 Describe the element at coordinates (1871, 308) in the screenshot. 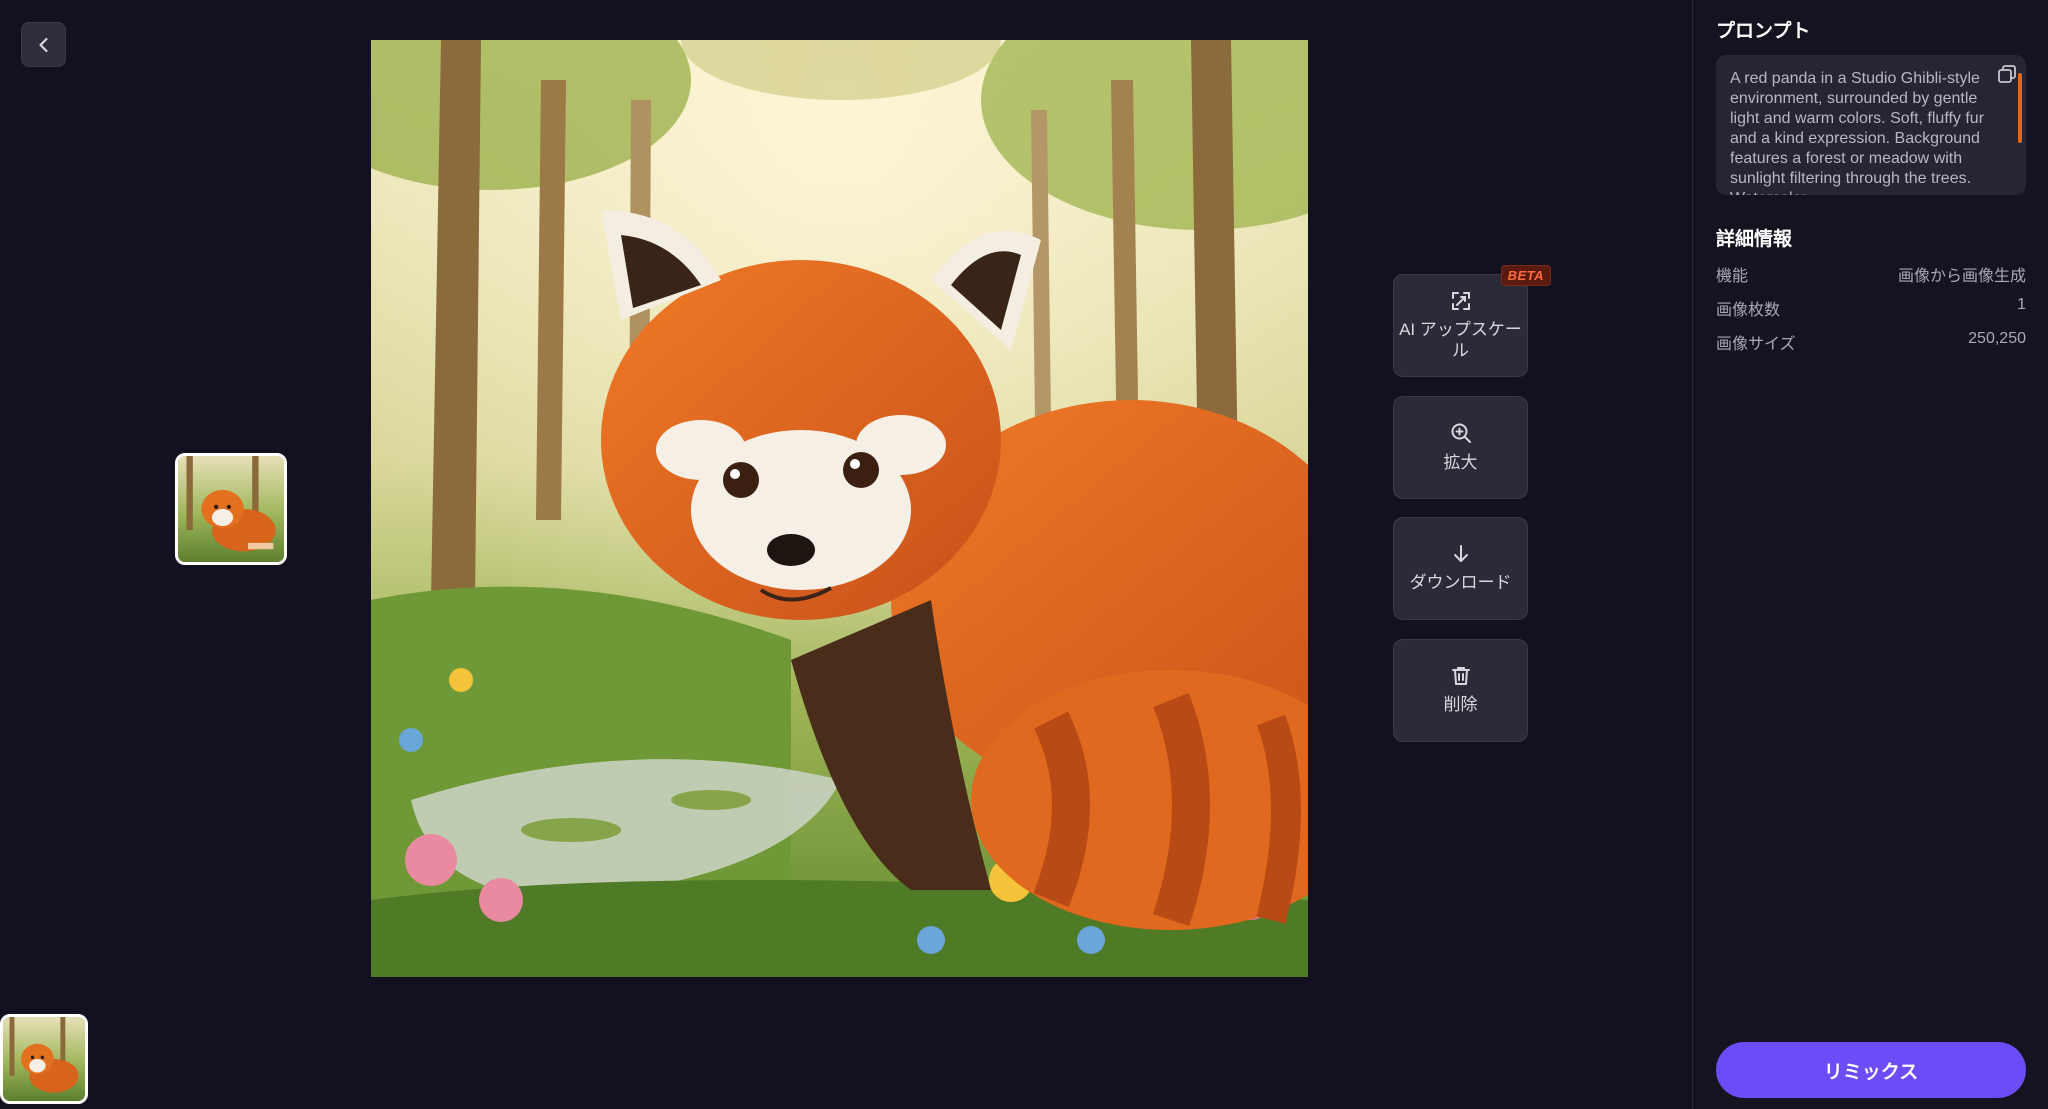

I see `detail-row-image-count: 画像枚数 1` at that location.